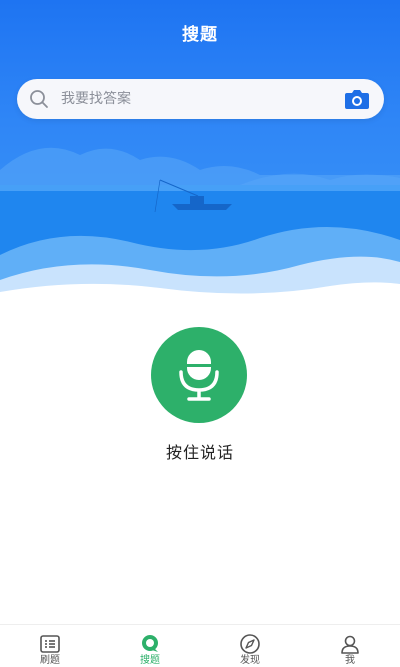 Image resolution: width=400 pixels, height=667 pixels. I want to click on tab-practice: 刷题, so click(50, 646).